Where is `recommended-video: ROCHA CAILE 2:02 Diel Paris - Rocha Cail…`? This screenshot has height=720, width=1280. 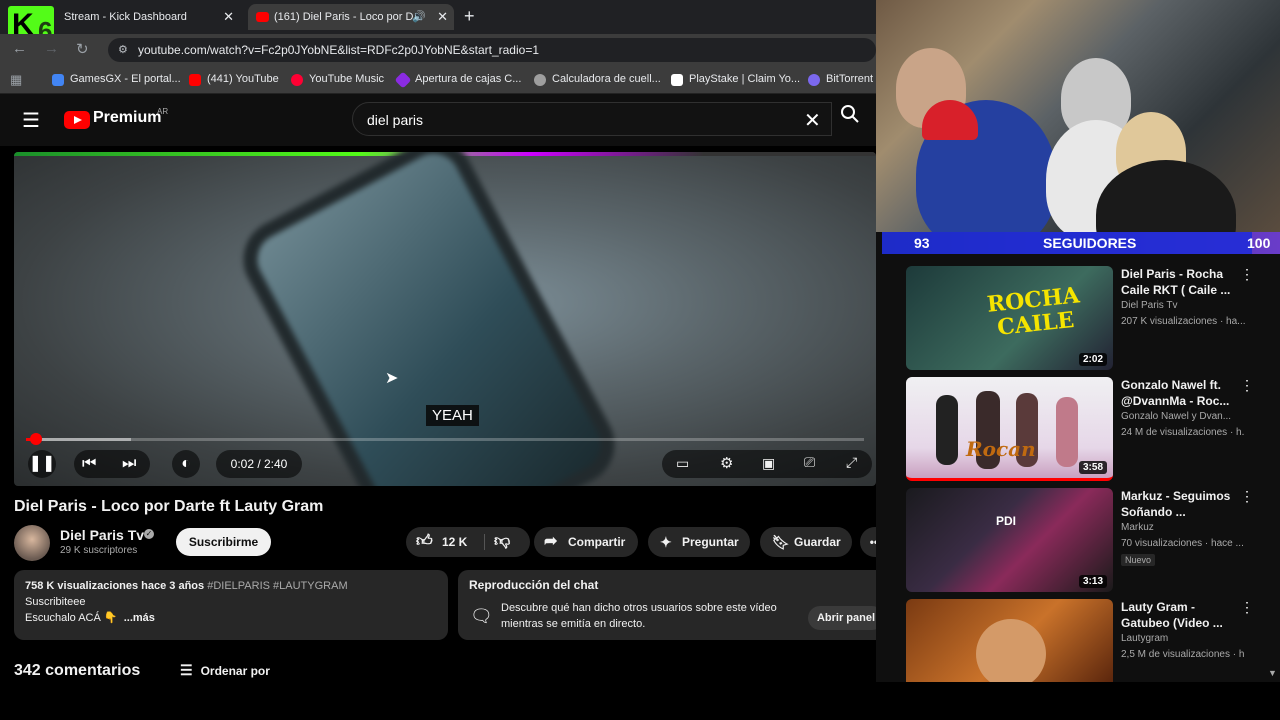 recommended-video: ROCHA CAILE 2:02 Diel Paris - Rocha Cail… is located at coordinates (1092, 318).